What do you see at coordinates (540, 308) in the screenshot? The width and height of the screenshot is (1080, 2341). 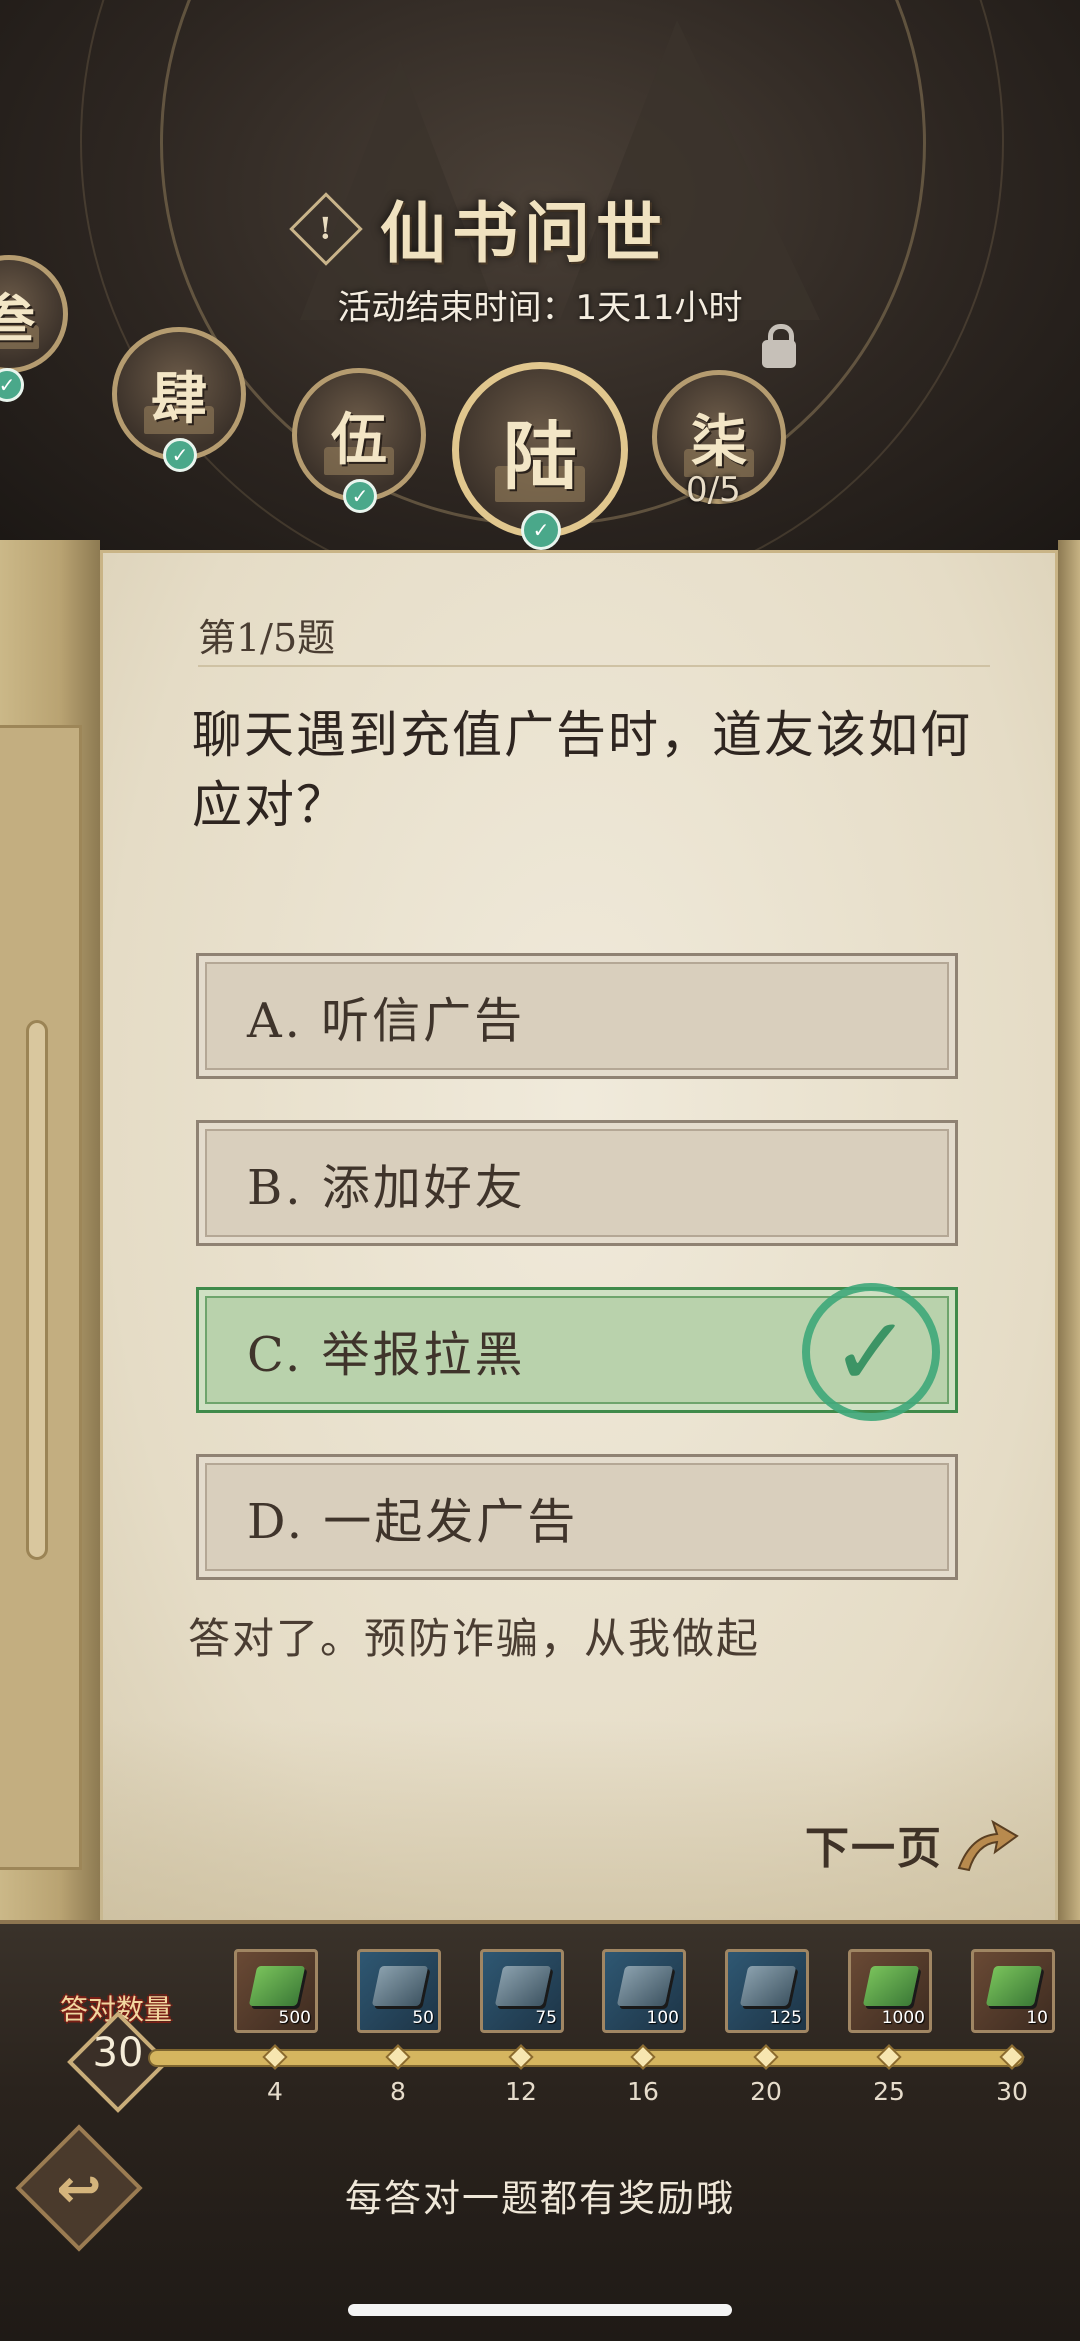 I see `event-end-time: 活动结束时间：1天11小时` at bounding box center [540, 308].